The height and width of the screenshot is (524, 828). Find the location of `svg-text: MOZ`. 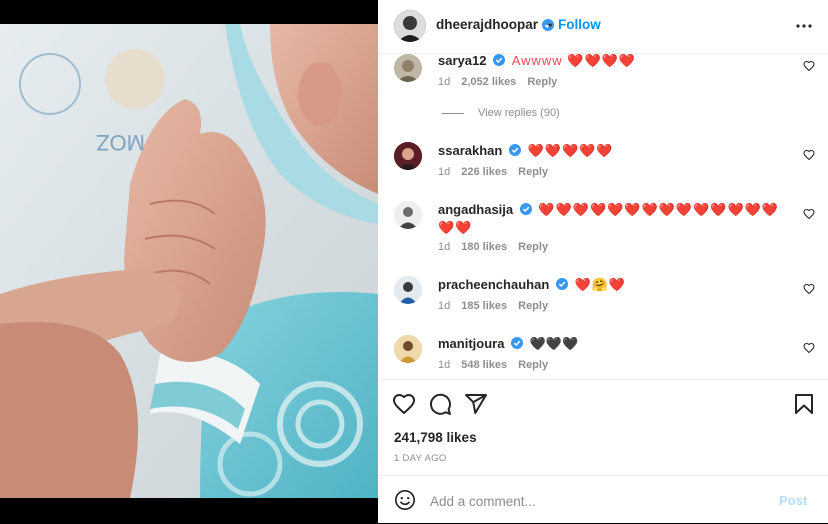

svg-text: MOZ is located at coordinates (120, 142).